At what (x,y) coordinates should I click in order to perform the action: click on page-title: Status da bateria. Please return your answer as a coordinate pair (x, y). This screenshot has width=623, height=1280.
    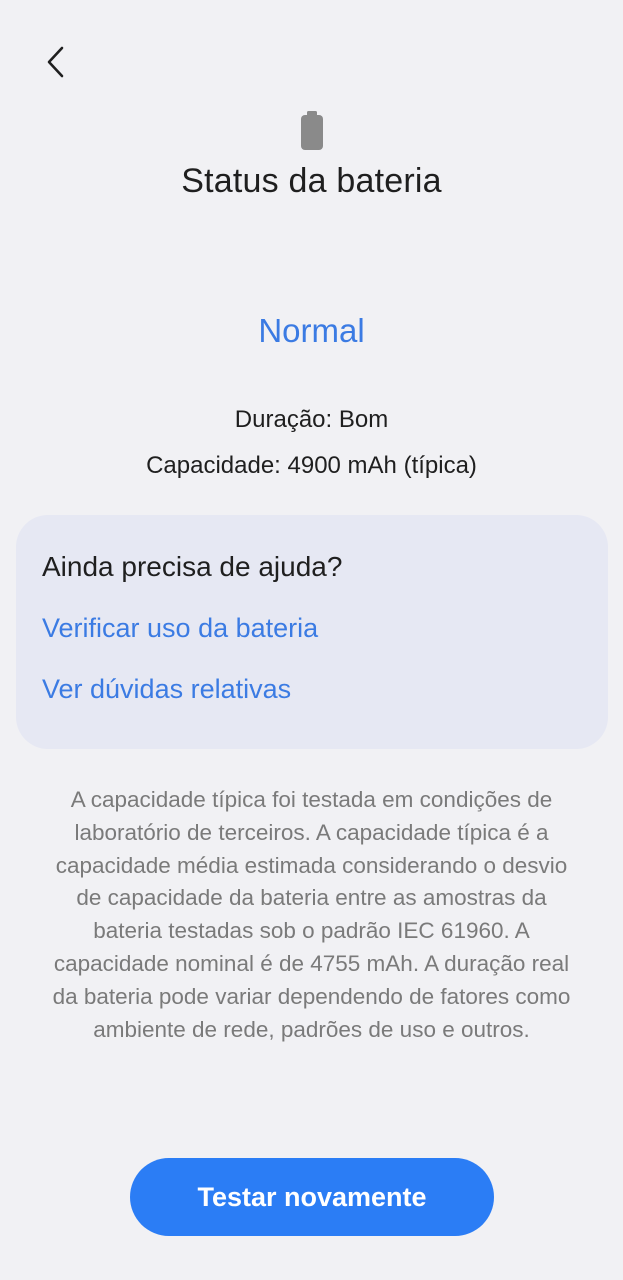
    Looking at the image, I should click on (311, 181).